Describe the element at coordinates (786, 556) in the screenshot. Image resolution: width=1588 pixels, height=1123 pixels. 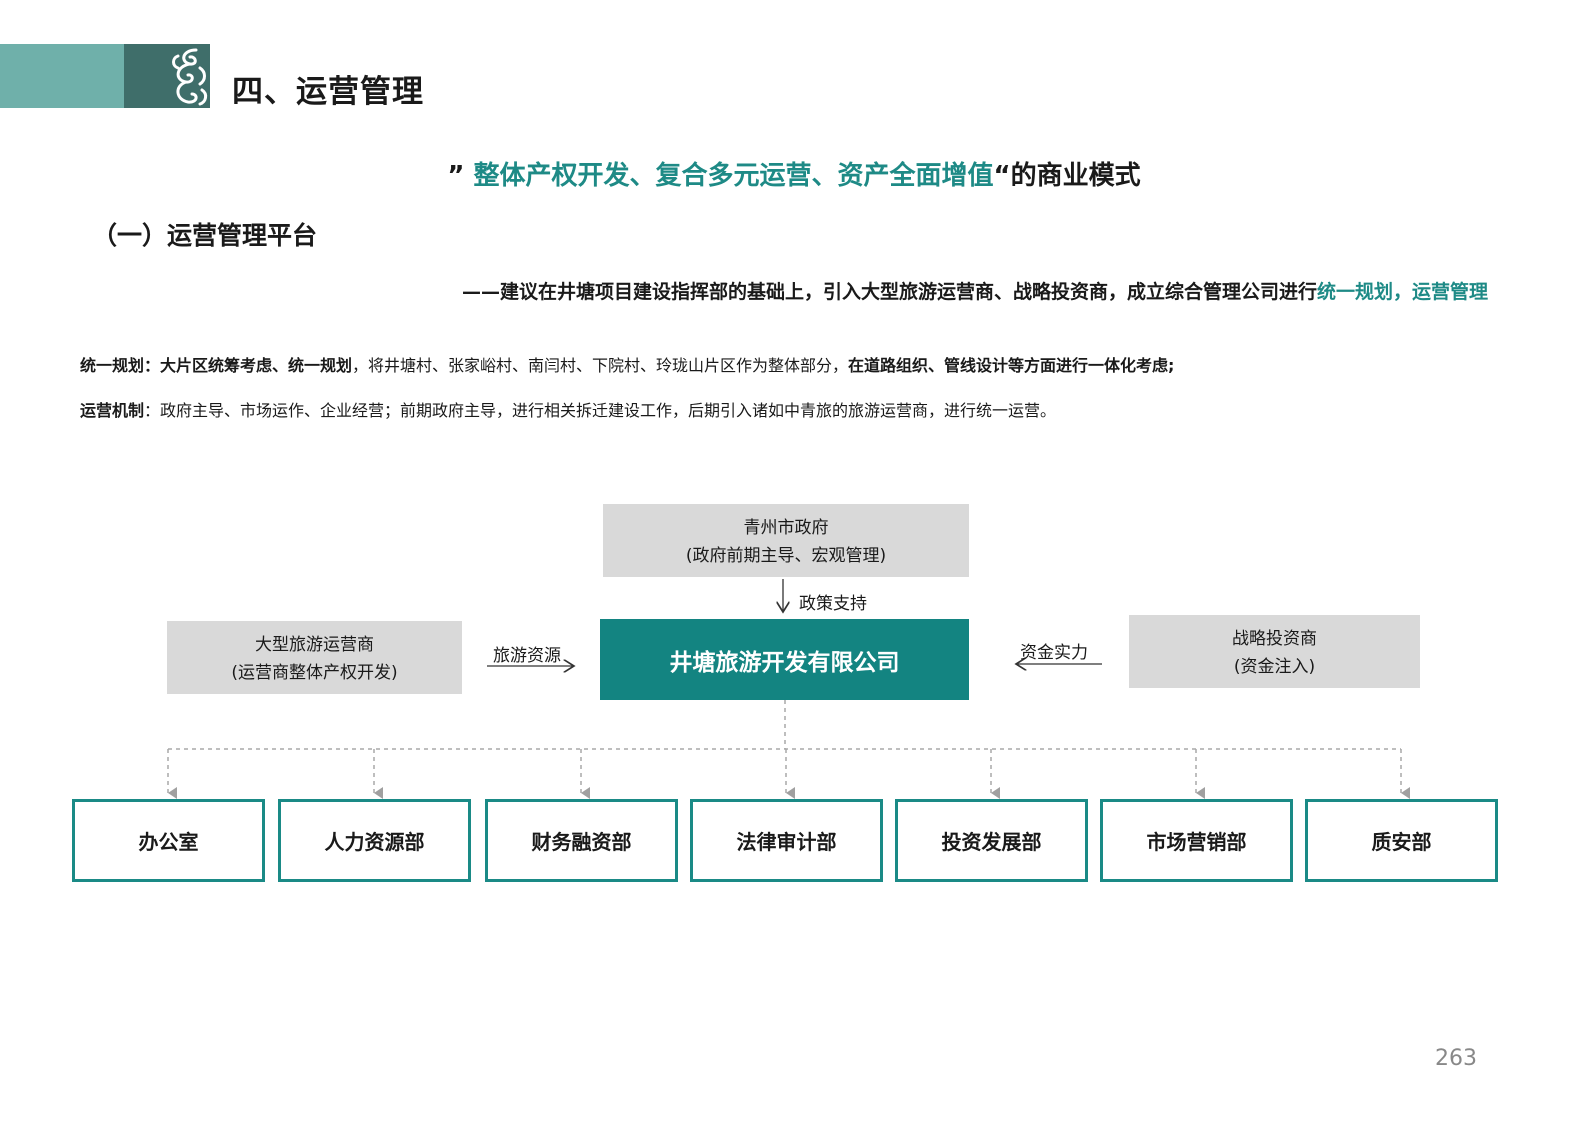
I see `government-role: (政府前期主导、宏观管理)` at that location.